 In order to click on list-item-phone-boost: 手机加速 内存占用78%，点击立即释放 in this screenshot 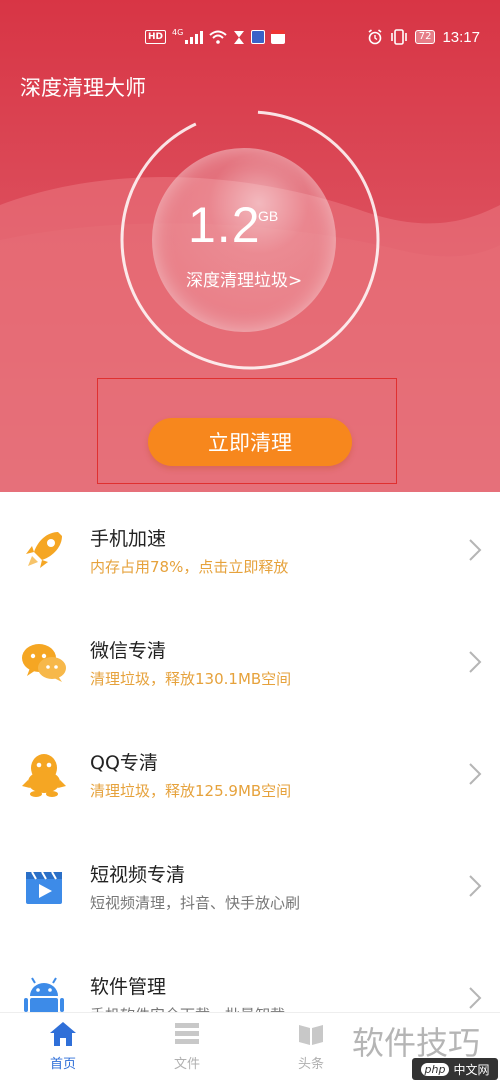, I will do `click(250, 548)`.